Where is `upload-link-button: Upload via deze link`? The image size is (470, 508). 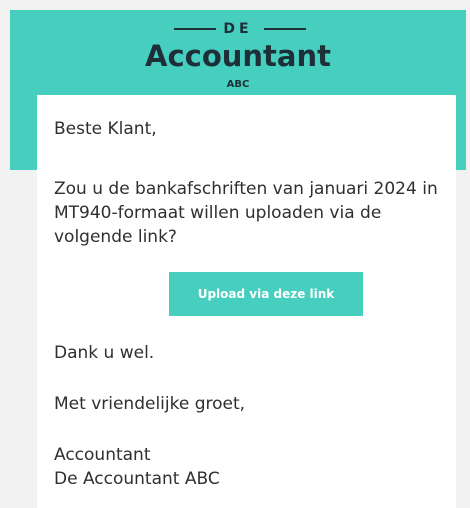 upload-link-button: Upload via deze link is located at coordinates (266, 294).